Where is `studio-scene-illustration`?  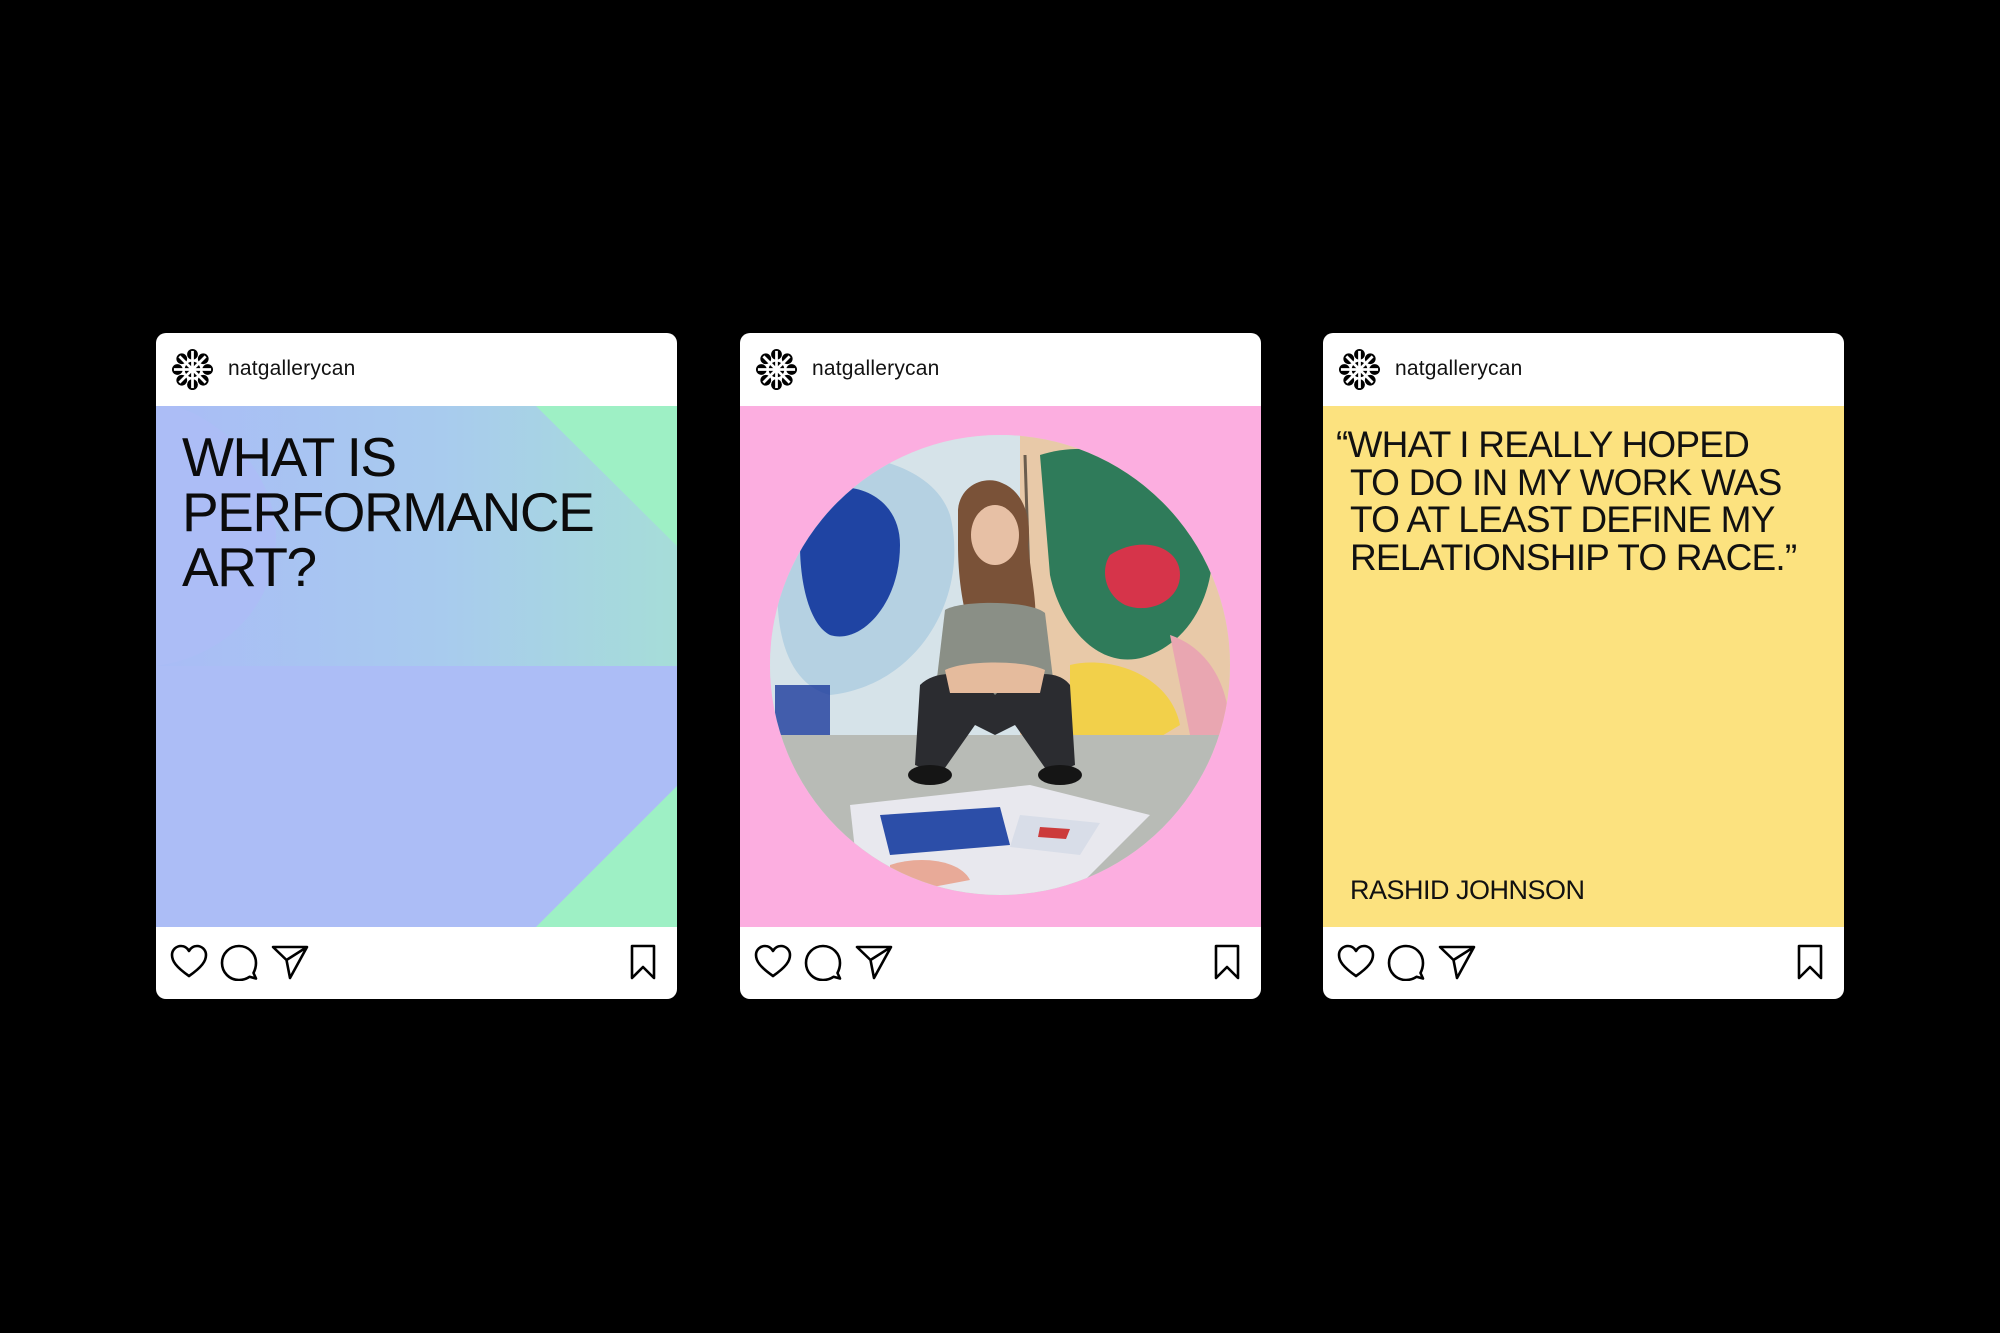
studio-scene-illustration is located at coordinates (1000, 665).